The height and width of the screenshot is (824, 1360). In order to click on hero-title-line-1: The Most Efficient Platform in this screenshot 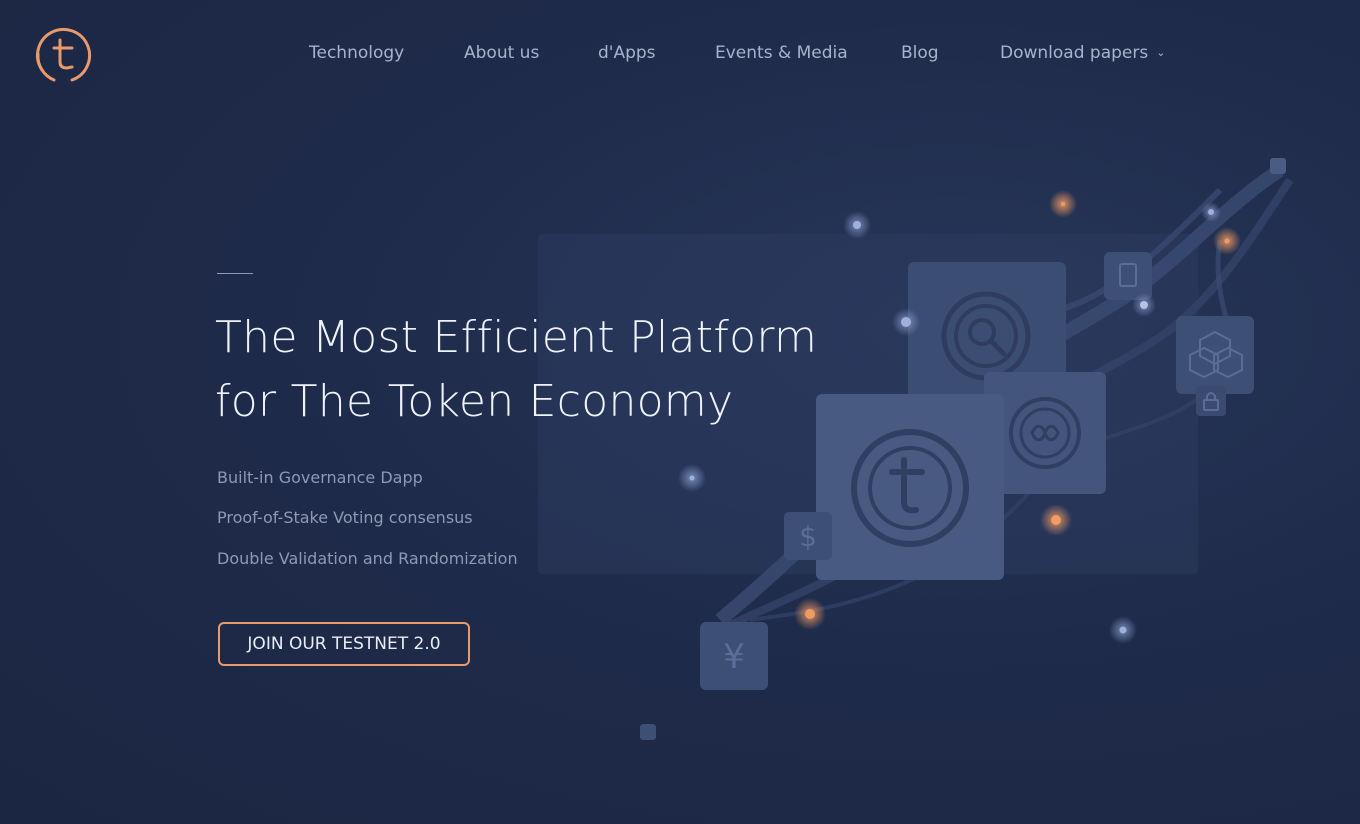, I will do `click(516, 337)`.